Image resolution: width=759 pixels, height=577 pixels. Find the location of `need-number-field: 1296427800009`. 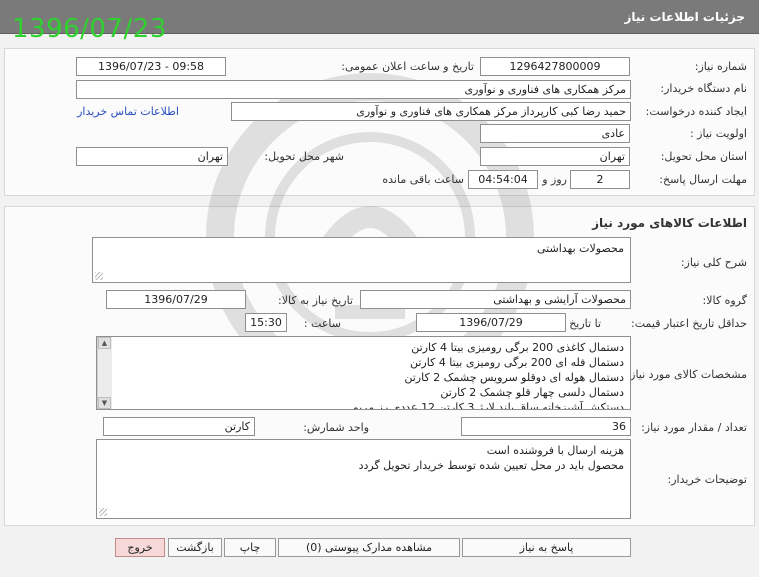

need-number-field: 1296427800009 is located at coordinates (555, 66).